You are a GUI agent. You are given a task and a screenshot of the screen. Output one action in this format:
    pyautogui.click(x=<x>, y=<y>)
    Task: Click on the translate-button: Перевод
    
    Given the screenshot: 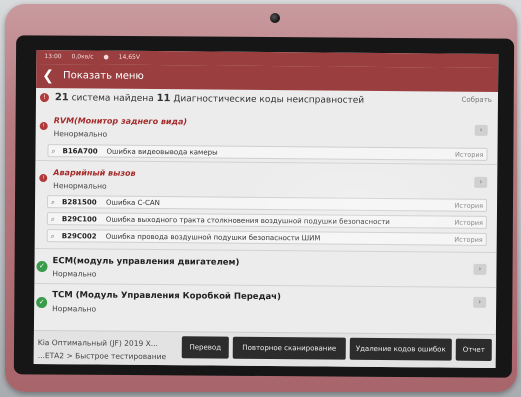 What is the action you would take?
    pyautogui.click(x=205, y=347)
    